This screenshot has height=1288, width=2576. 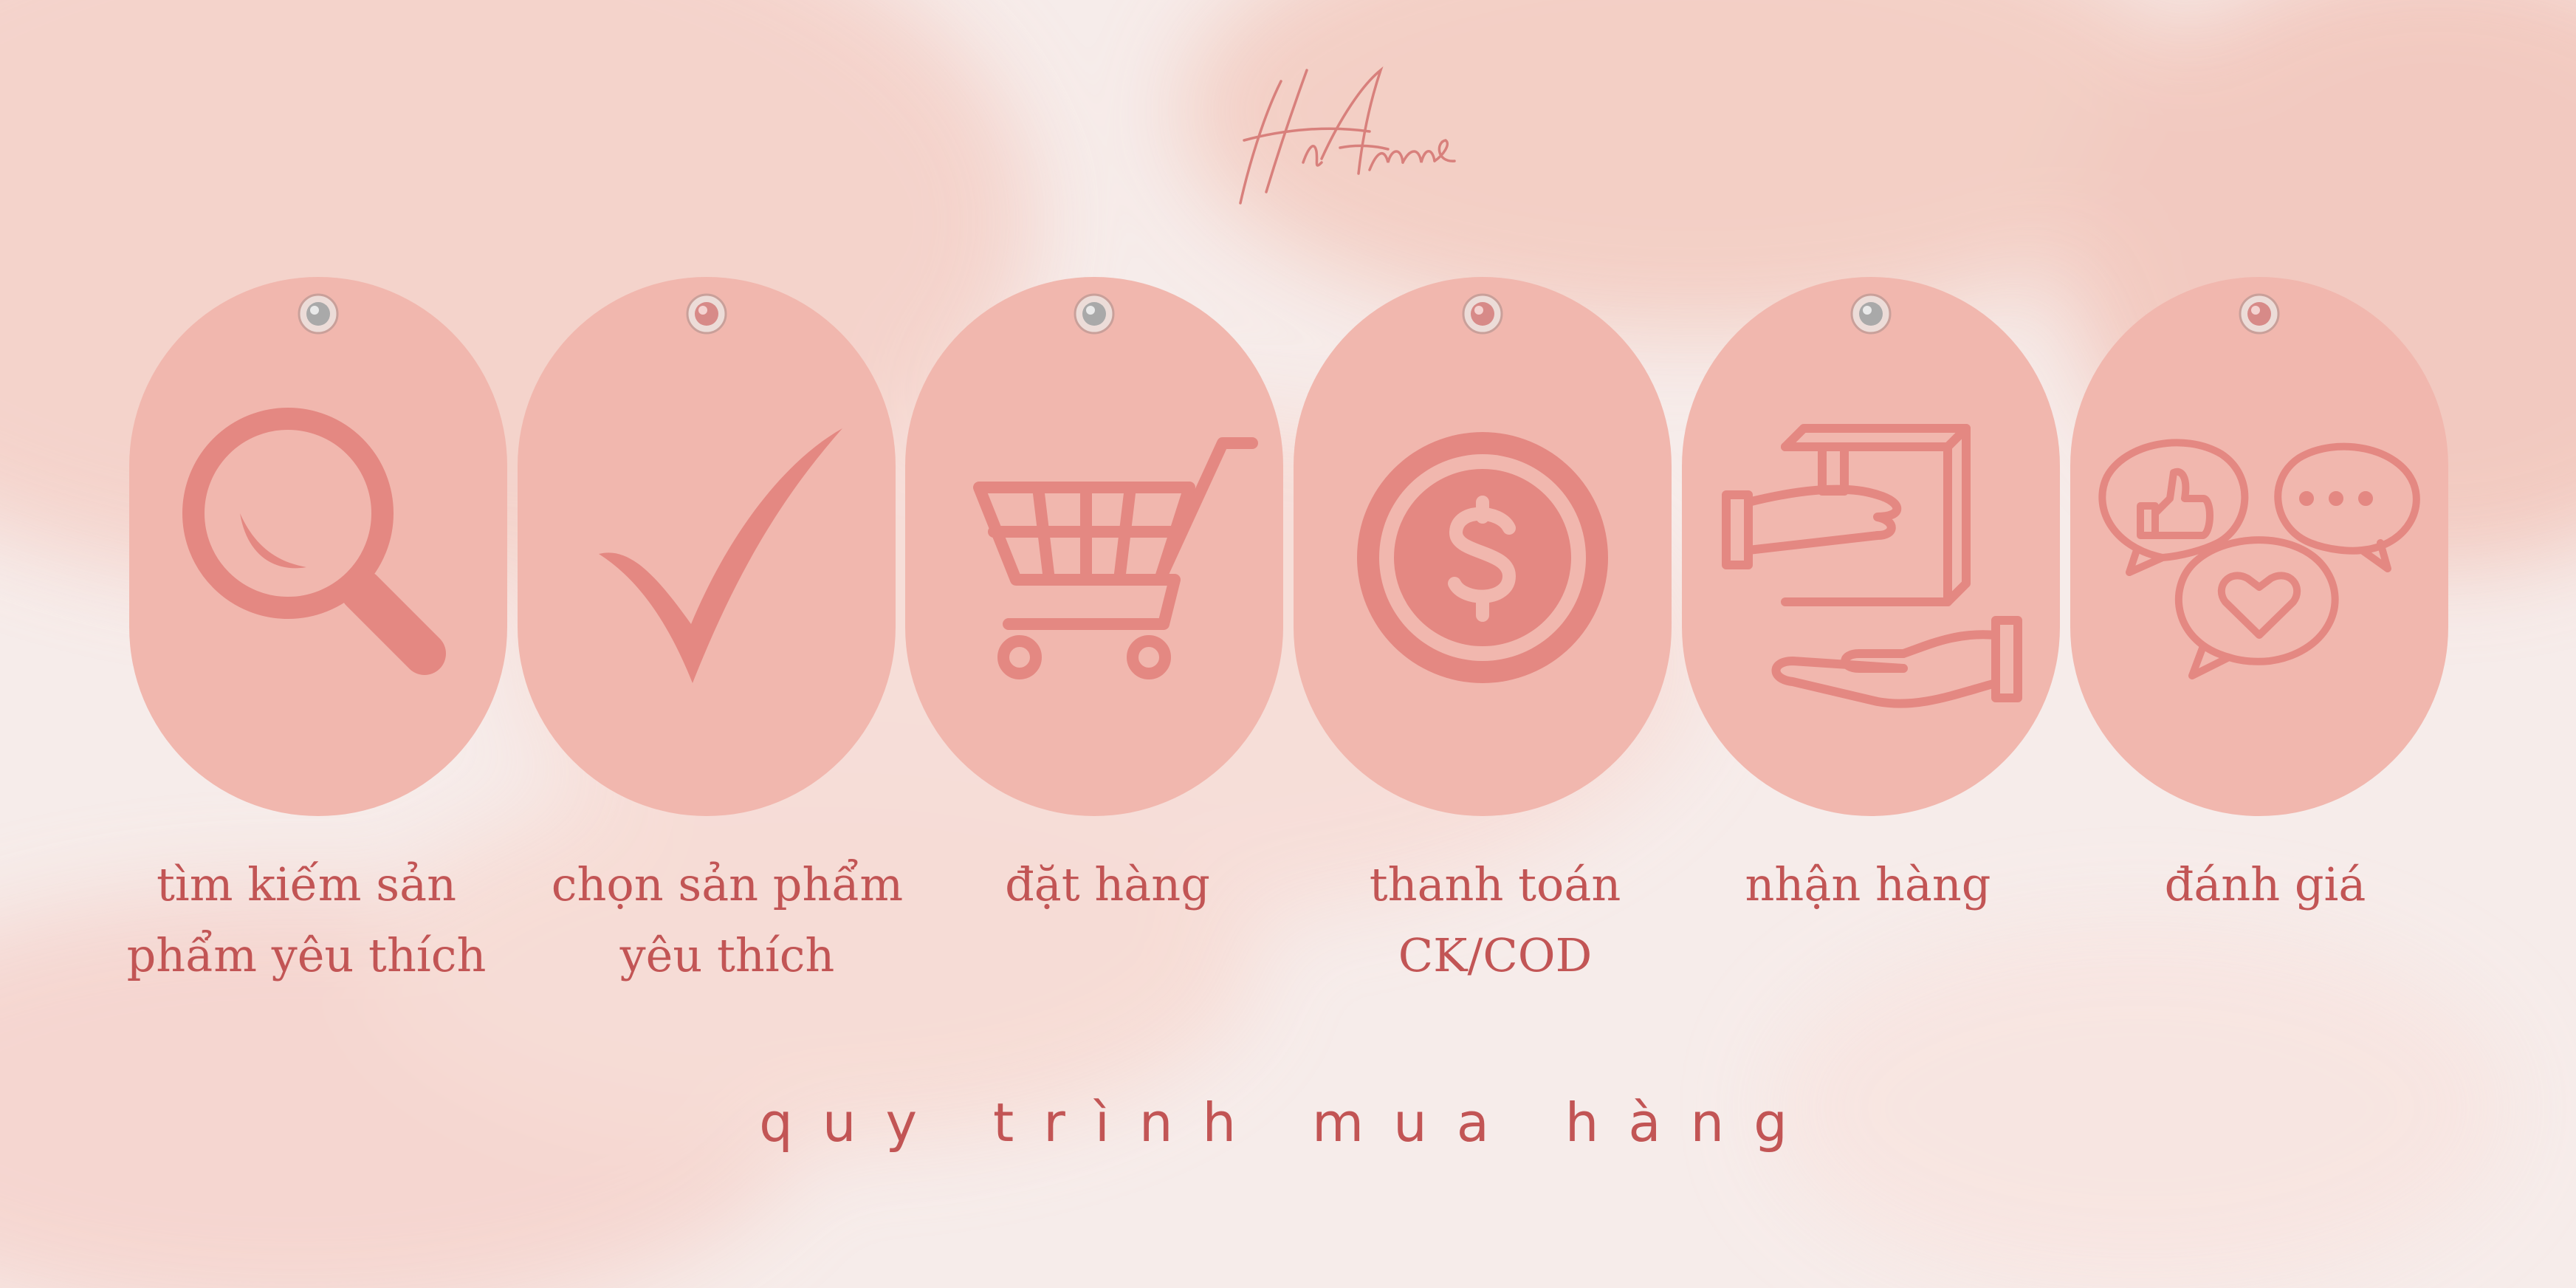 I want to click on step-tag-payment, so click(x=1483, y=546).